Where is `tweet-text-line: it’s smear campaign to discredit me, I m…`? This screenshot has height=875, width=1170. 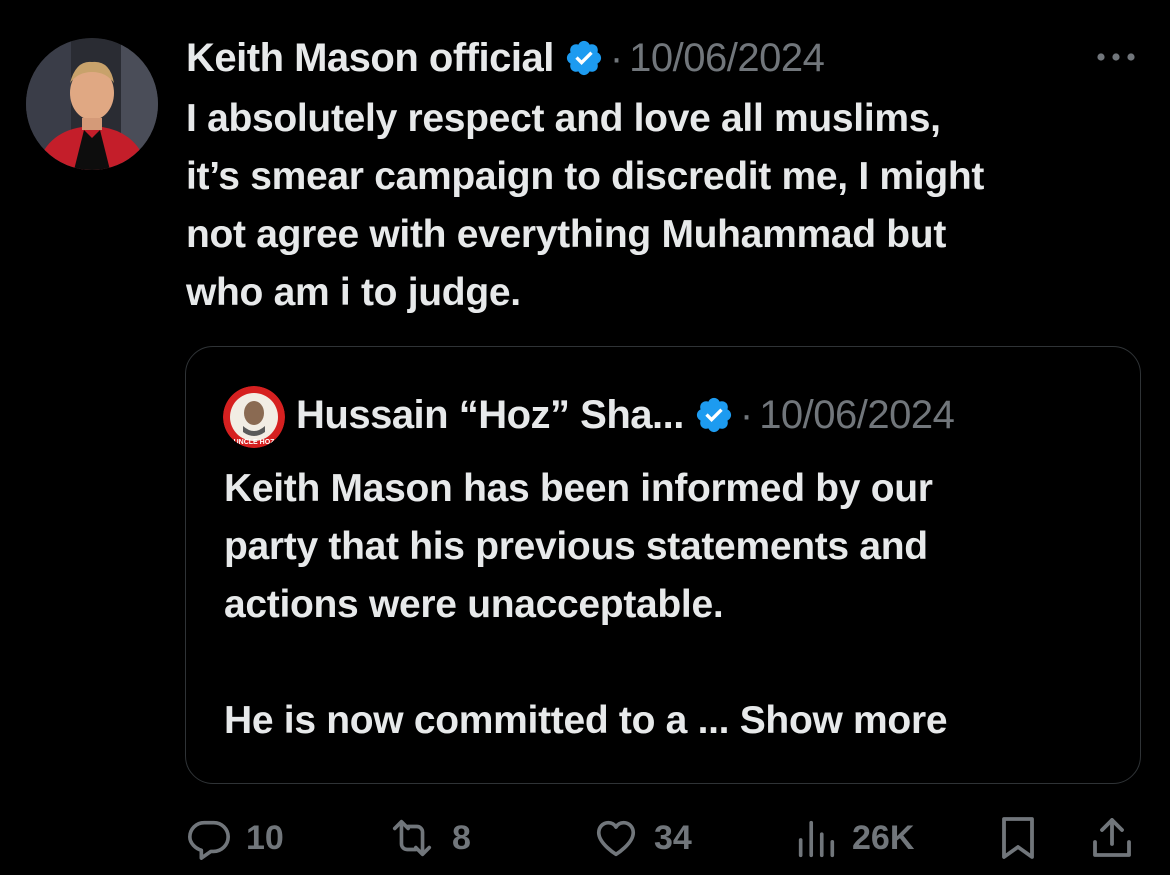 tweet-text-line: it’s smear campaign to discredit me, I m… is located at coordinates (585, 176).